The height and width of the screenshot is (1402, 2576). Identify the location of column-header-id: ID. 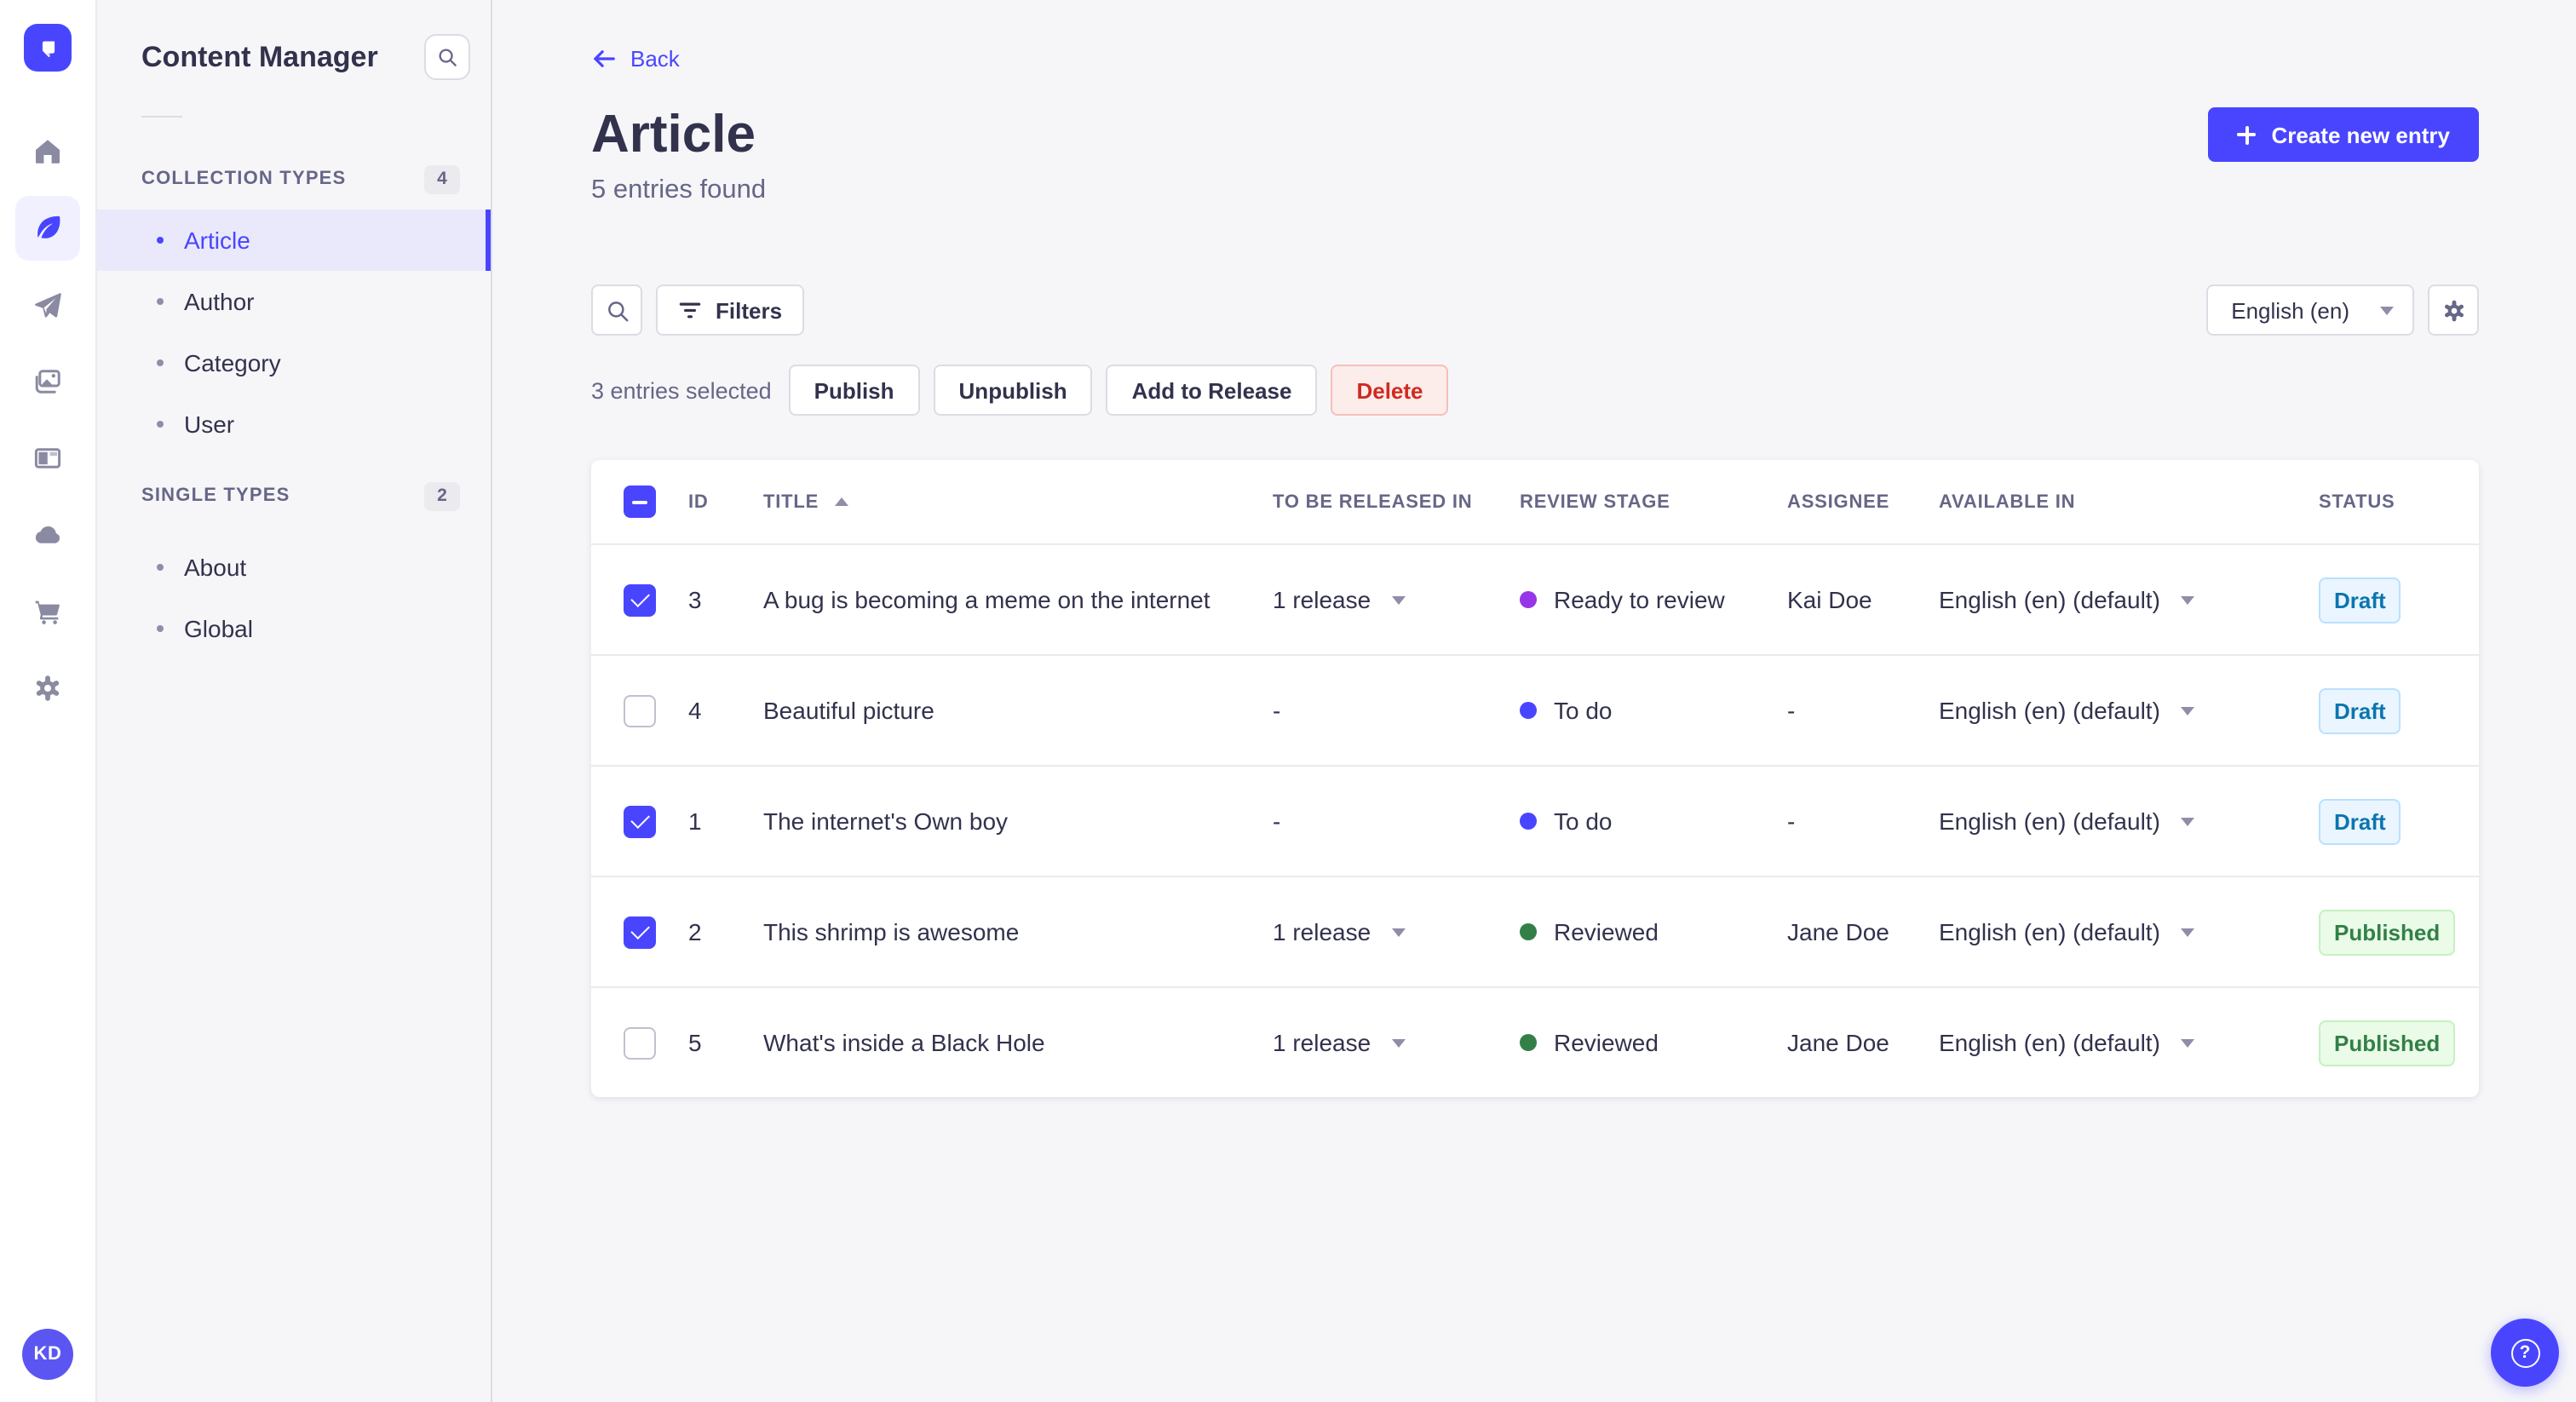
(726, 502).